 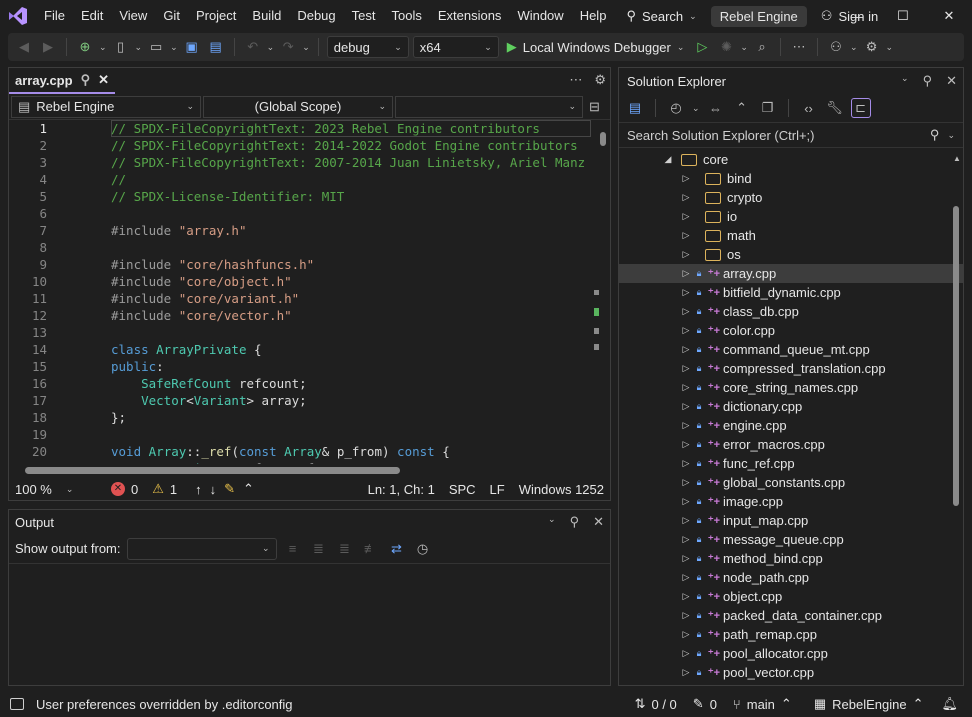 What do you see at coordinates (266, 16) in the screenshot?
I see `menu-build: Build` at bounding box center [266, 16].